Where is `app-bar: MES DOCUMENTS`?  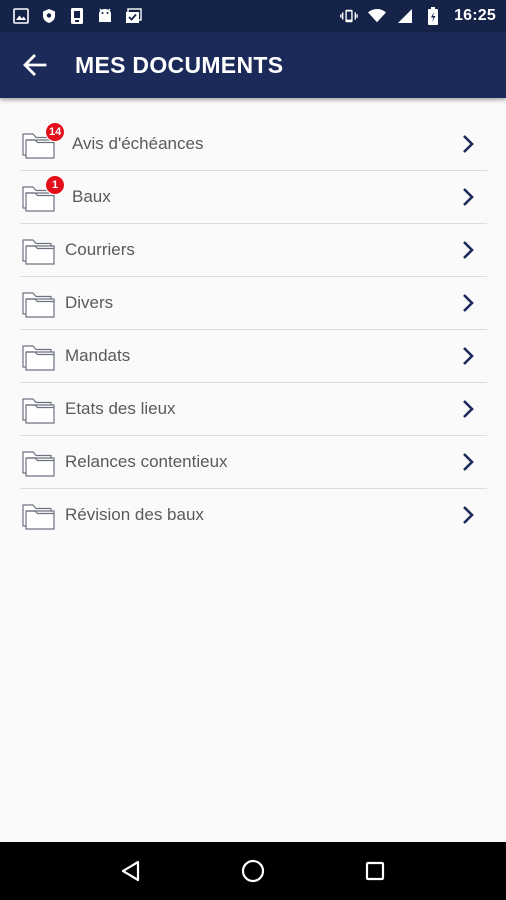 app-bar: MES DOCUMENTS is located at coordinates (253, 65).